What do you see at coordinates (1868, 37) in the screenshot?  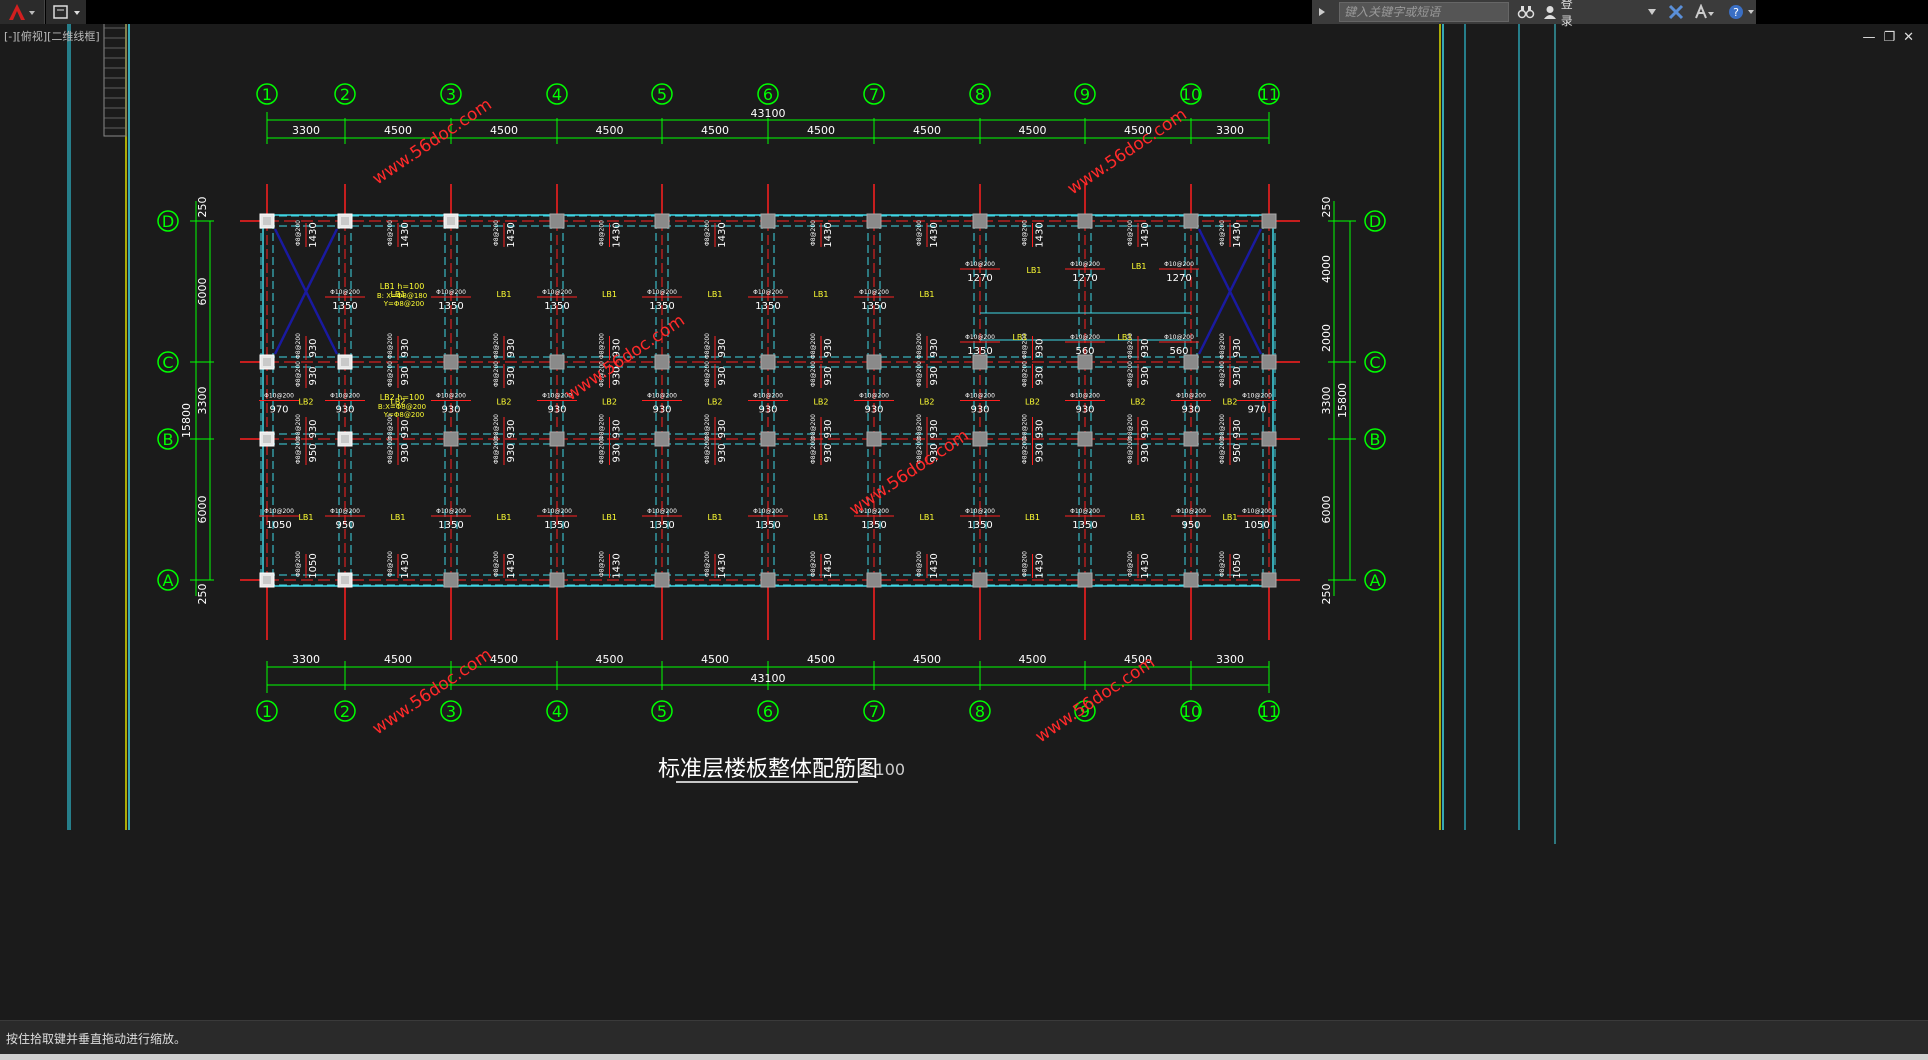 I see `minimize-icon: —` at bounding box center [1868, 37].